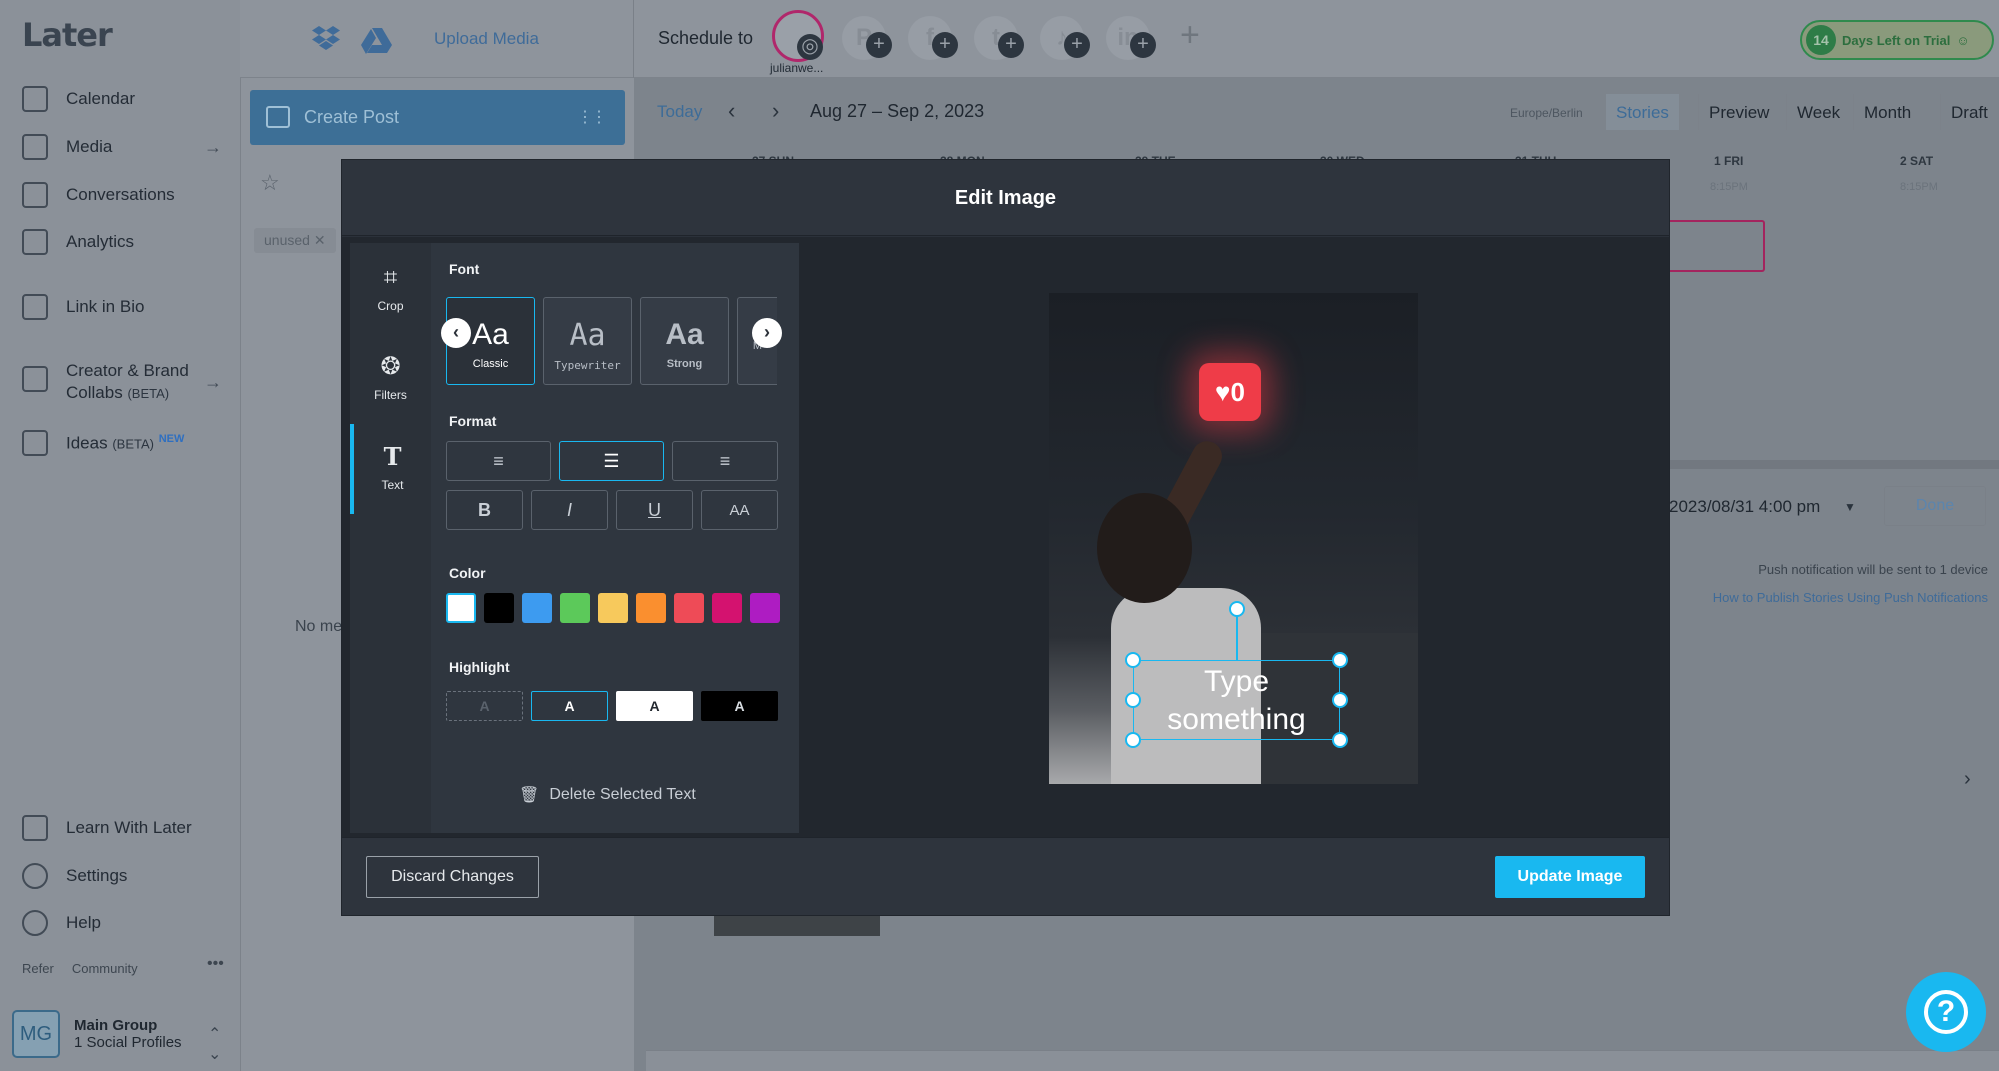 This screenshot has width=1999, height=1071. I want to click on tab-month: Month, so click(1887, 112).